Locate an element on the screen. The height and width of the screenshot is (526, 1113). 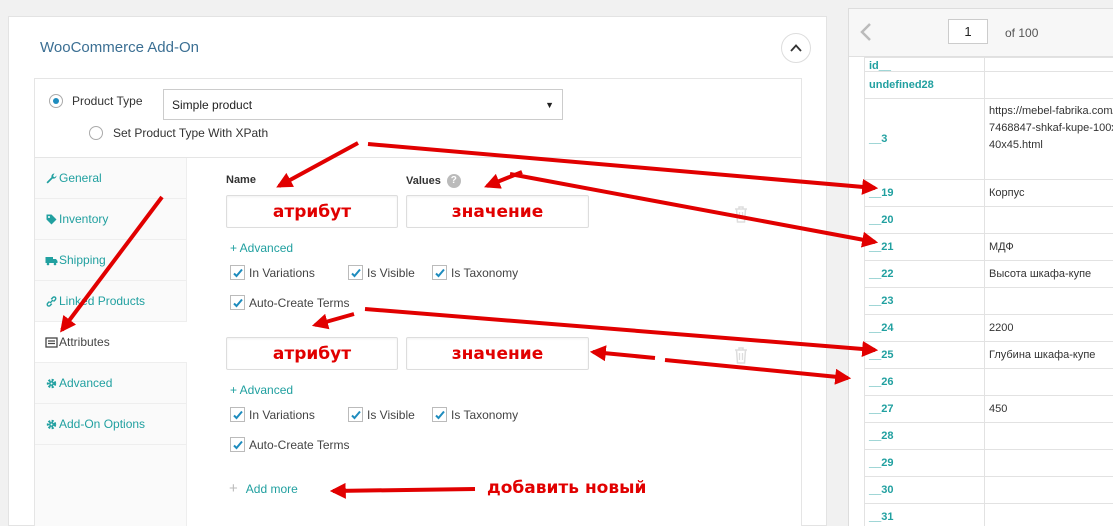
chevron-left-icon is located at coordinates (867, 32).